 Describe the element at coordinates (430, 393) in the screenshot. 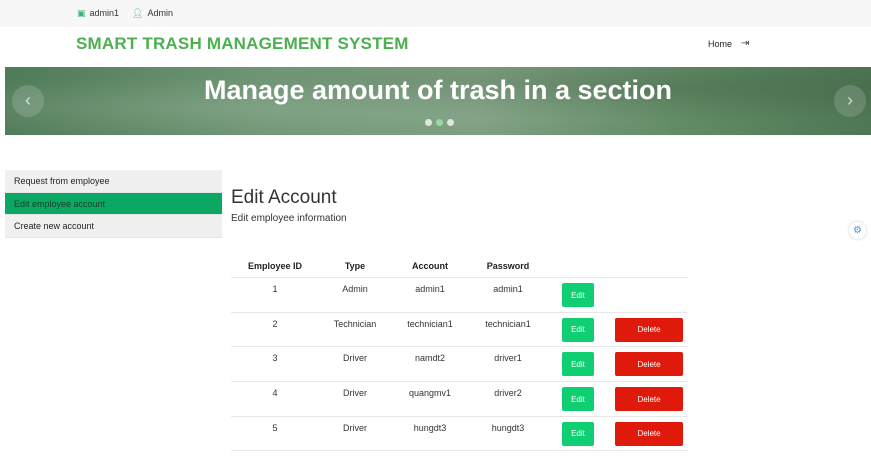

I see `cell-account: quangmv1` at that location.